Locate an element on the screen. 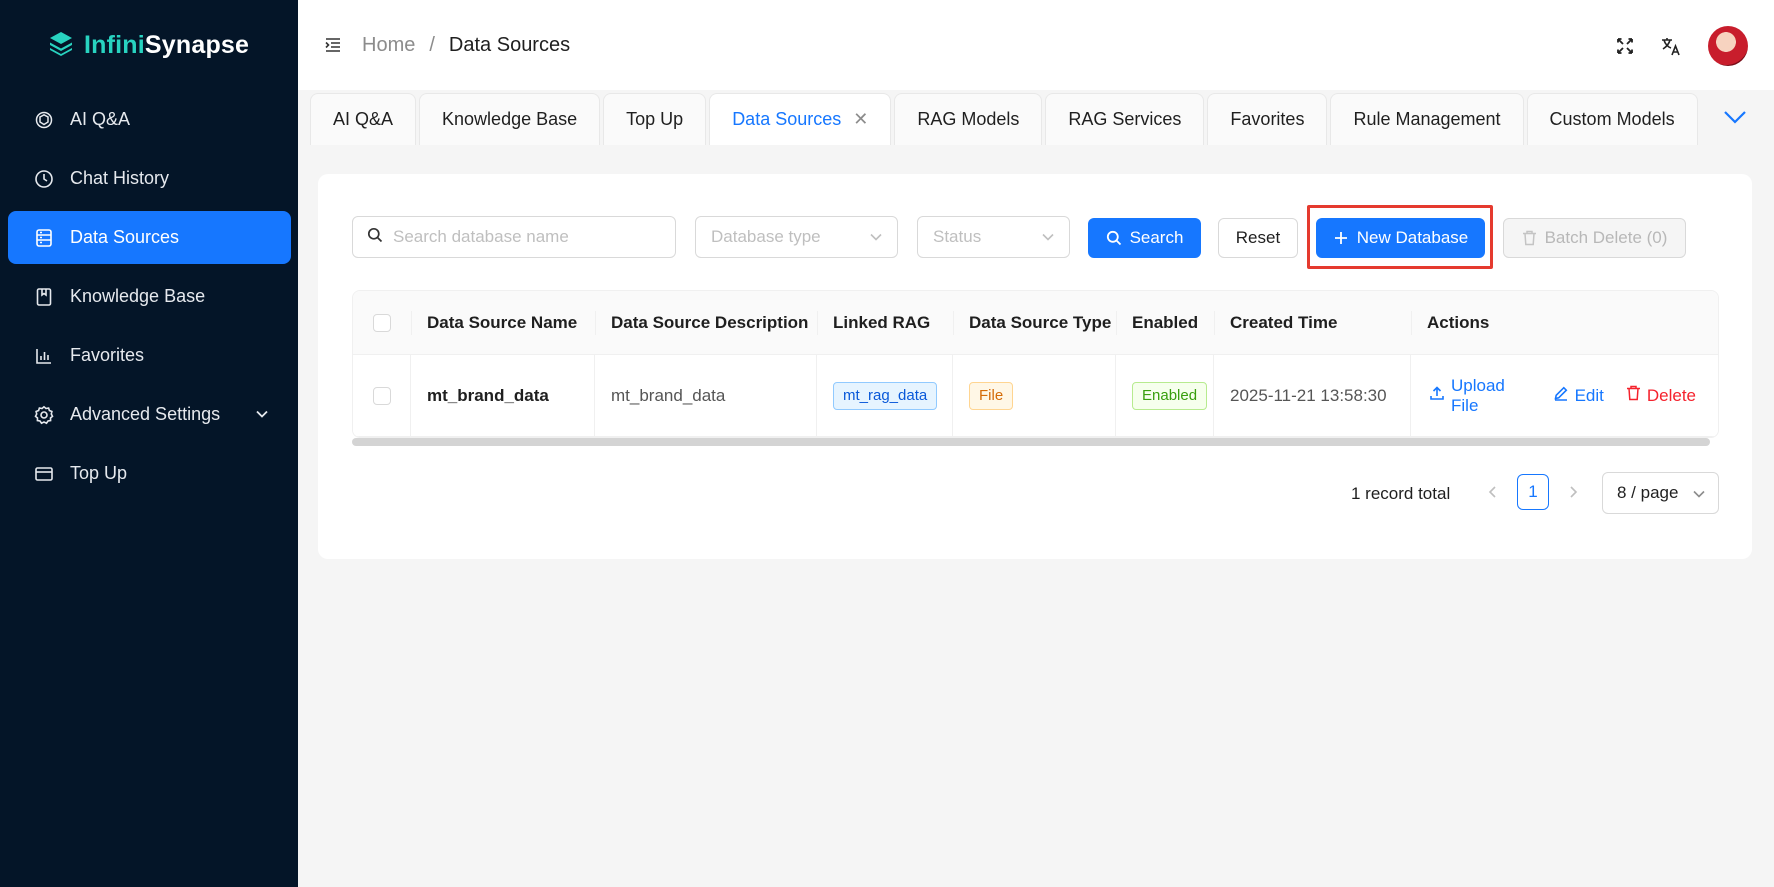 This screenshot has width=1774, height=887. column-header: Data Source Type is located at coordinates (1034, 322).